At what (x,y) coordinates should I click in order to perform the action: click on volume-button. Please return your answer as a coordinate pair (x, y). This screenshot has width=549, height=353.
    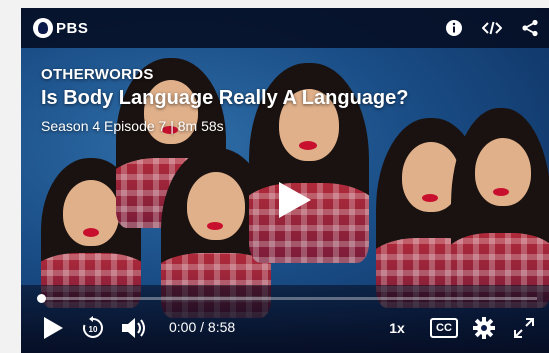
    Looking at the image, I should click on (134, 328).